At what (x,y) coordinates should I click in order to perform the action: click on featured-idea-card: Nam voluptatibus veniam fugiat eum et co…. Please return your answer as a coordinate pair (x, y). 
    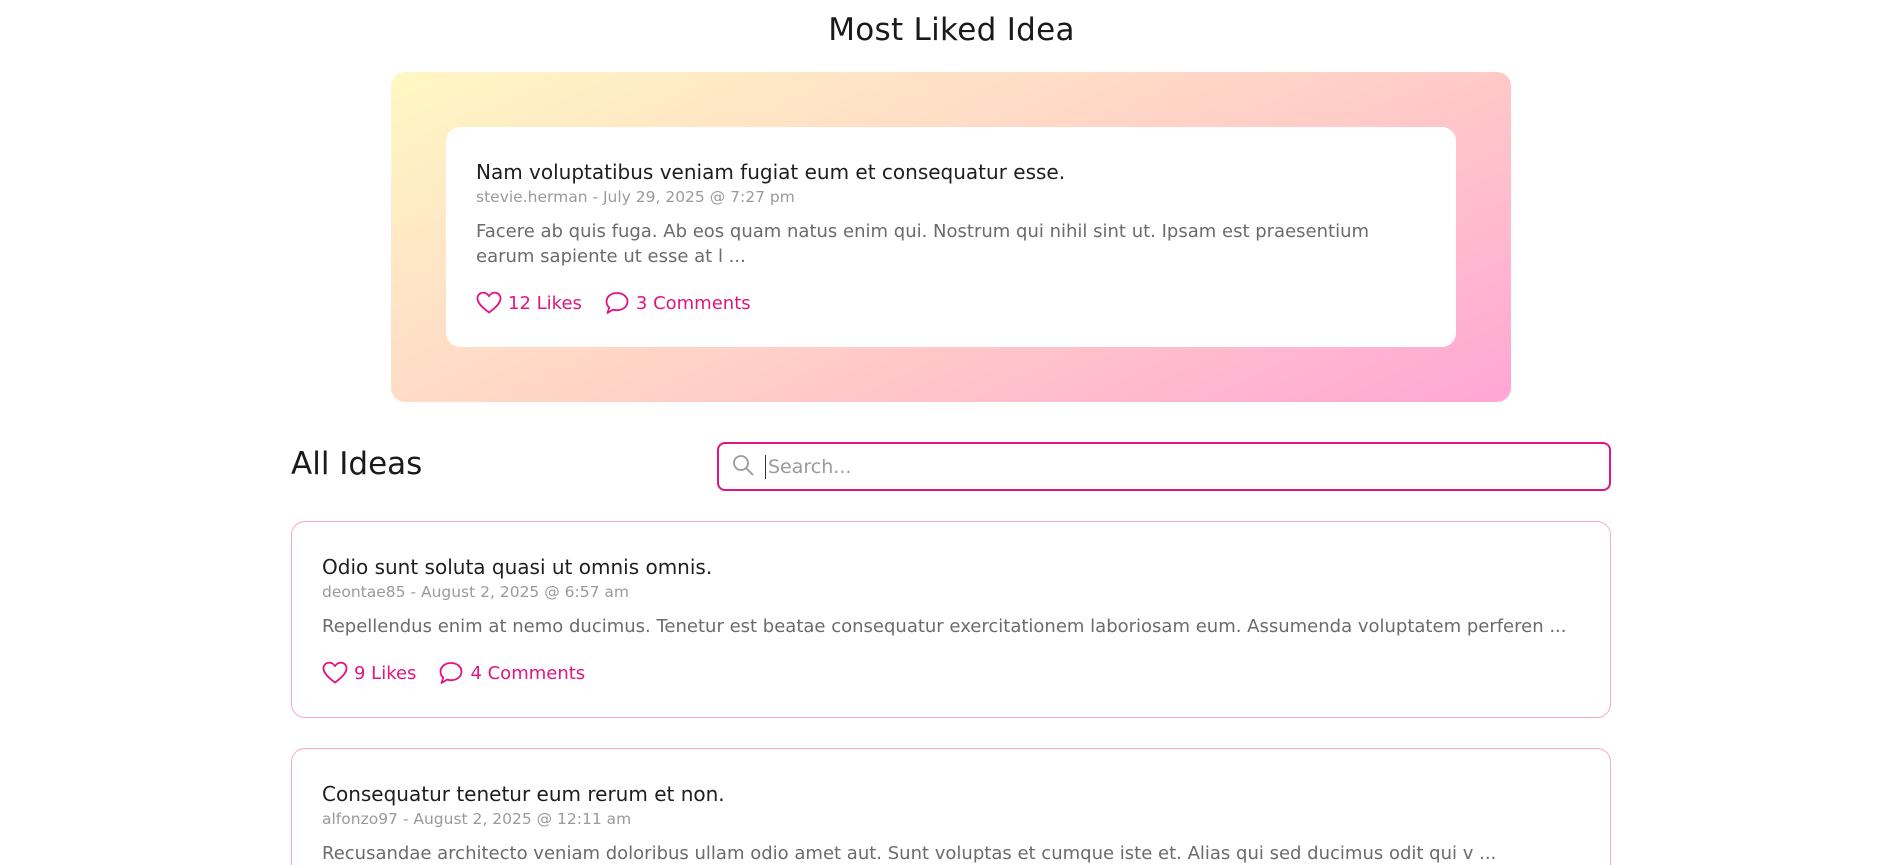
    Looking at the image, I should click on (951, 237).